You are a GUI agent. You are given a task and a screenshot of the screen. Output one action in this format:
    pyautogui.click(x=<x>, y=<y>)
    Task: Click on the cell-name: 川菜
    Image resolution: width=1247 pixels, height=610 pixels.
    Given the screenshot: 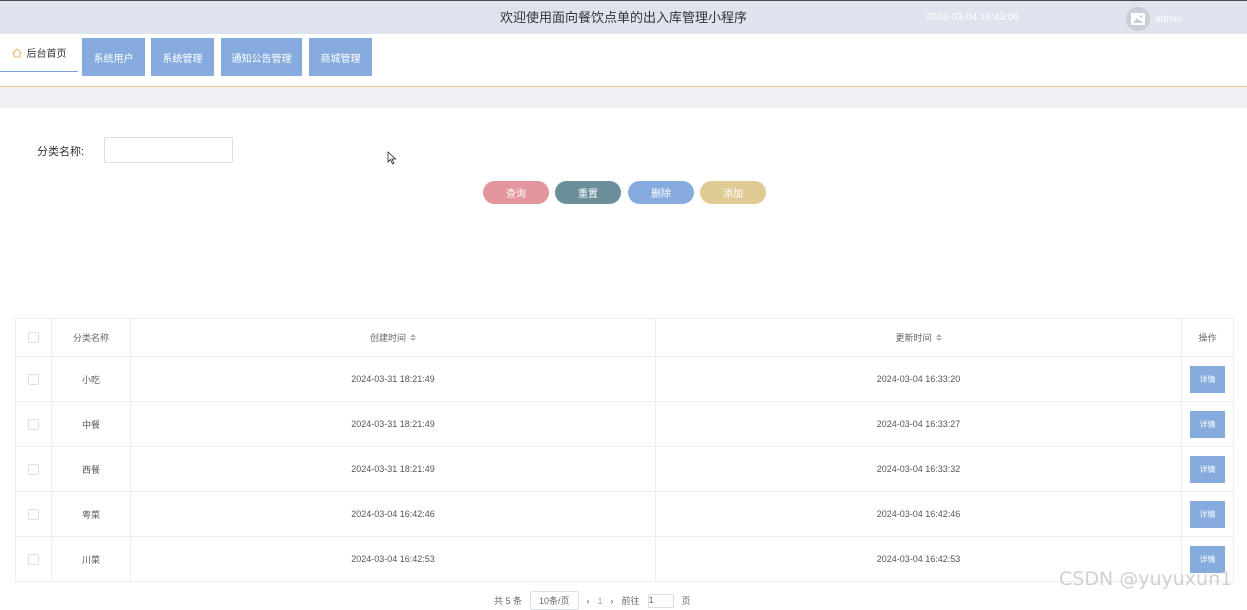 What is the action you would take?
    pyautogui.click(x=91, y=559)
    